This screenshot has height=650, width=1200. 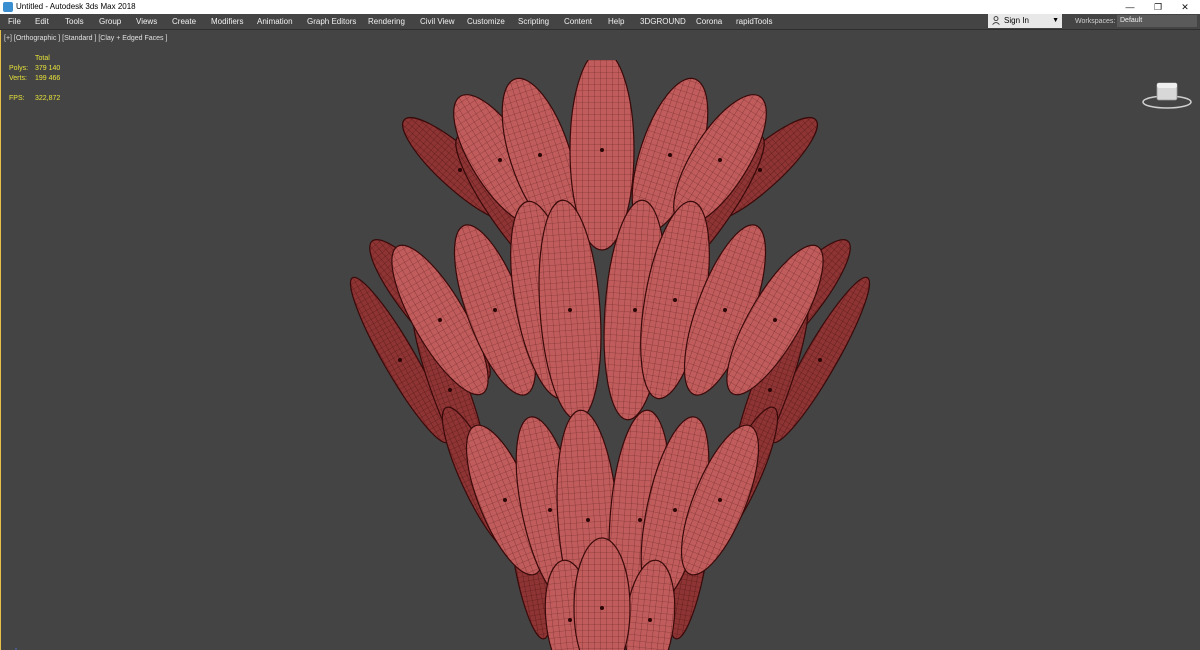 What do you see at coordinates (42, 21) in the screenshot?
I see `menu-edit: Edit` at bounding box center [42, 21].